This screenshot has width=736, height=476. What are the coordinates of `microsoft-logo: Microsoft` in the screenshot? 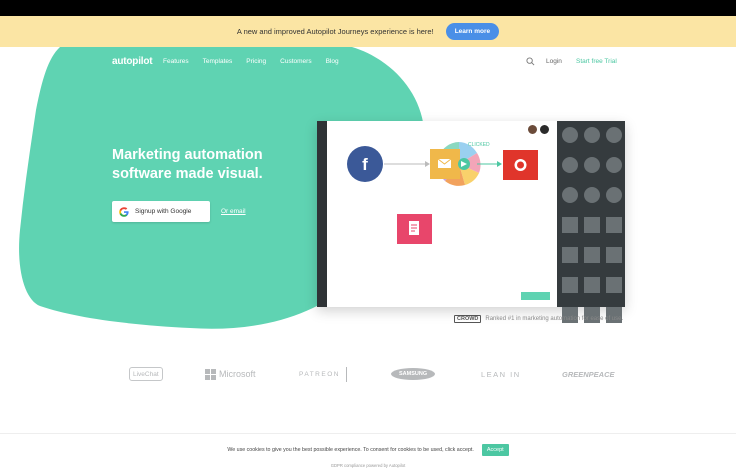 It's located at (230, 374).